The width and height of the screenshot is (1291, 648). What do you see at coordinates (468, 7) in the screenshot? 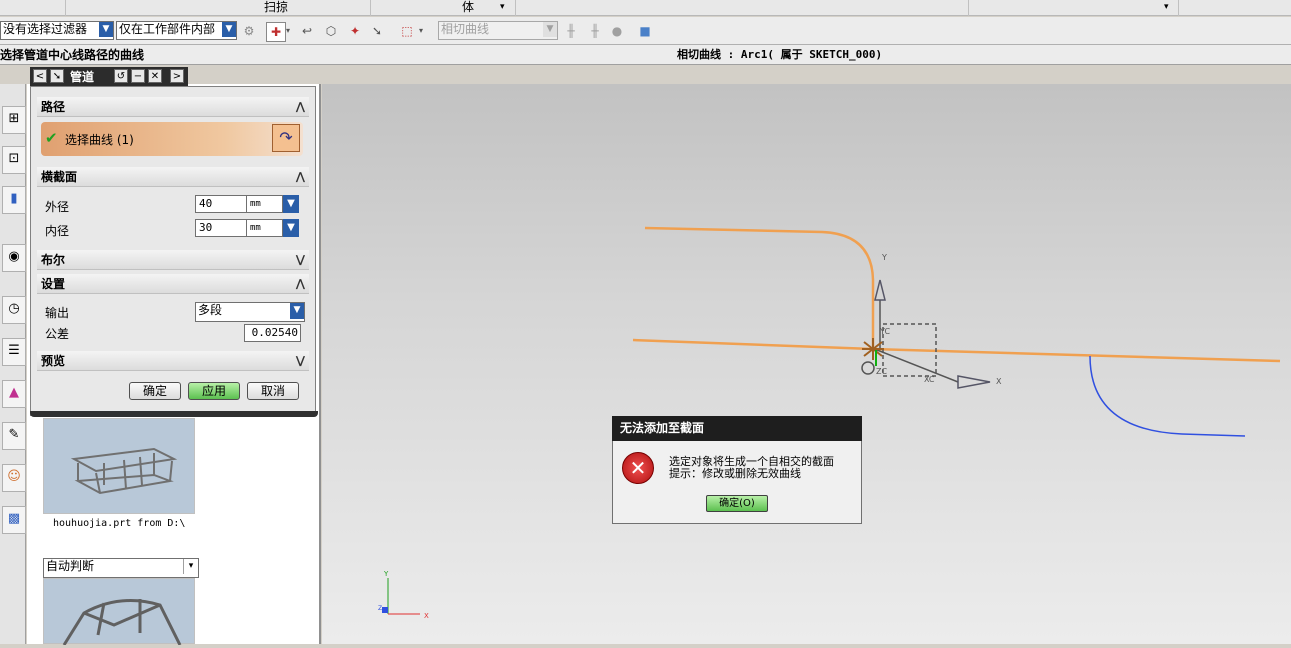
I see `menu-body: 体` at bounding box center [468, 7].